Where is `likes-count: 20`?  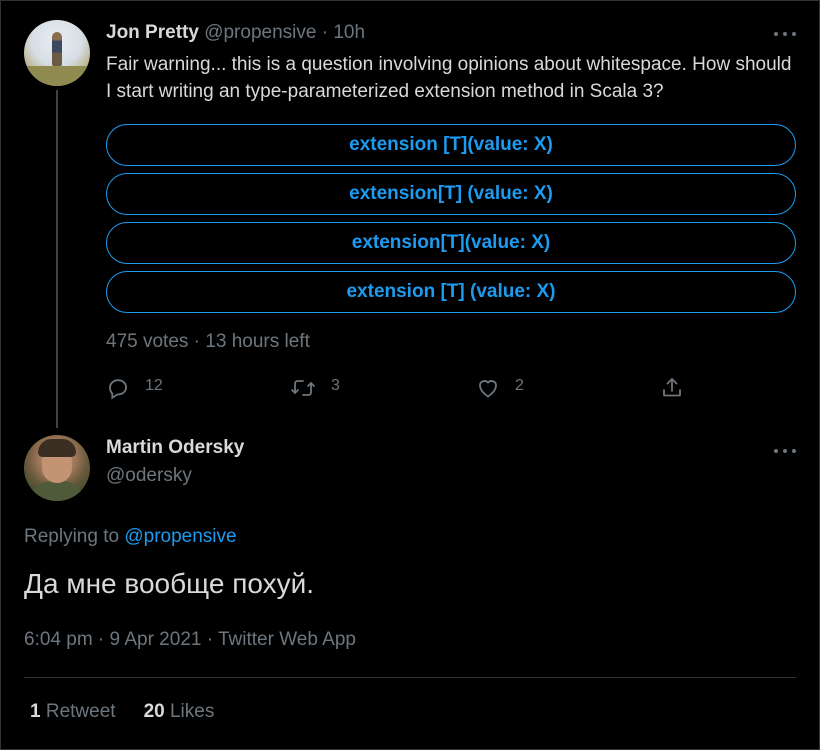 likes-count: 20 is located at coordinates (154, 711).